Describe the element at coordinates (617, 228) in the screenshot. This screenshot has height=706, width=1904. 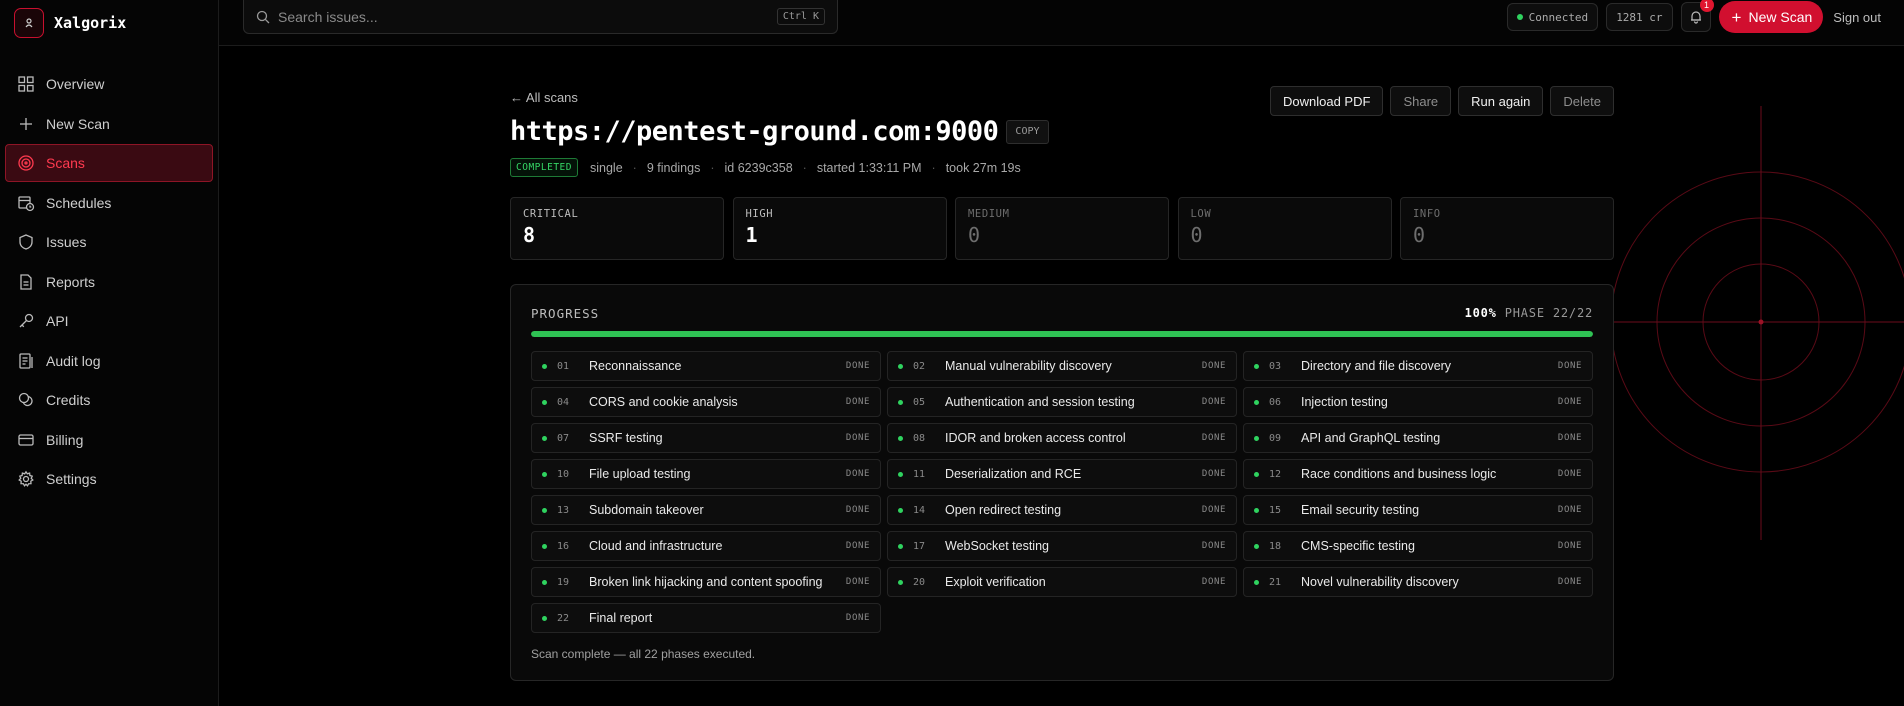
I see `severity-card-critical: CRITICAL 8` at that location.